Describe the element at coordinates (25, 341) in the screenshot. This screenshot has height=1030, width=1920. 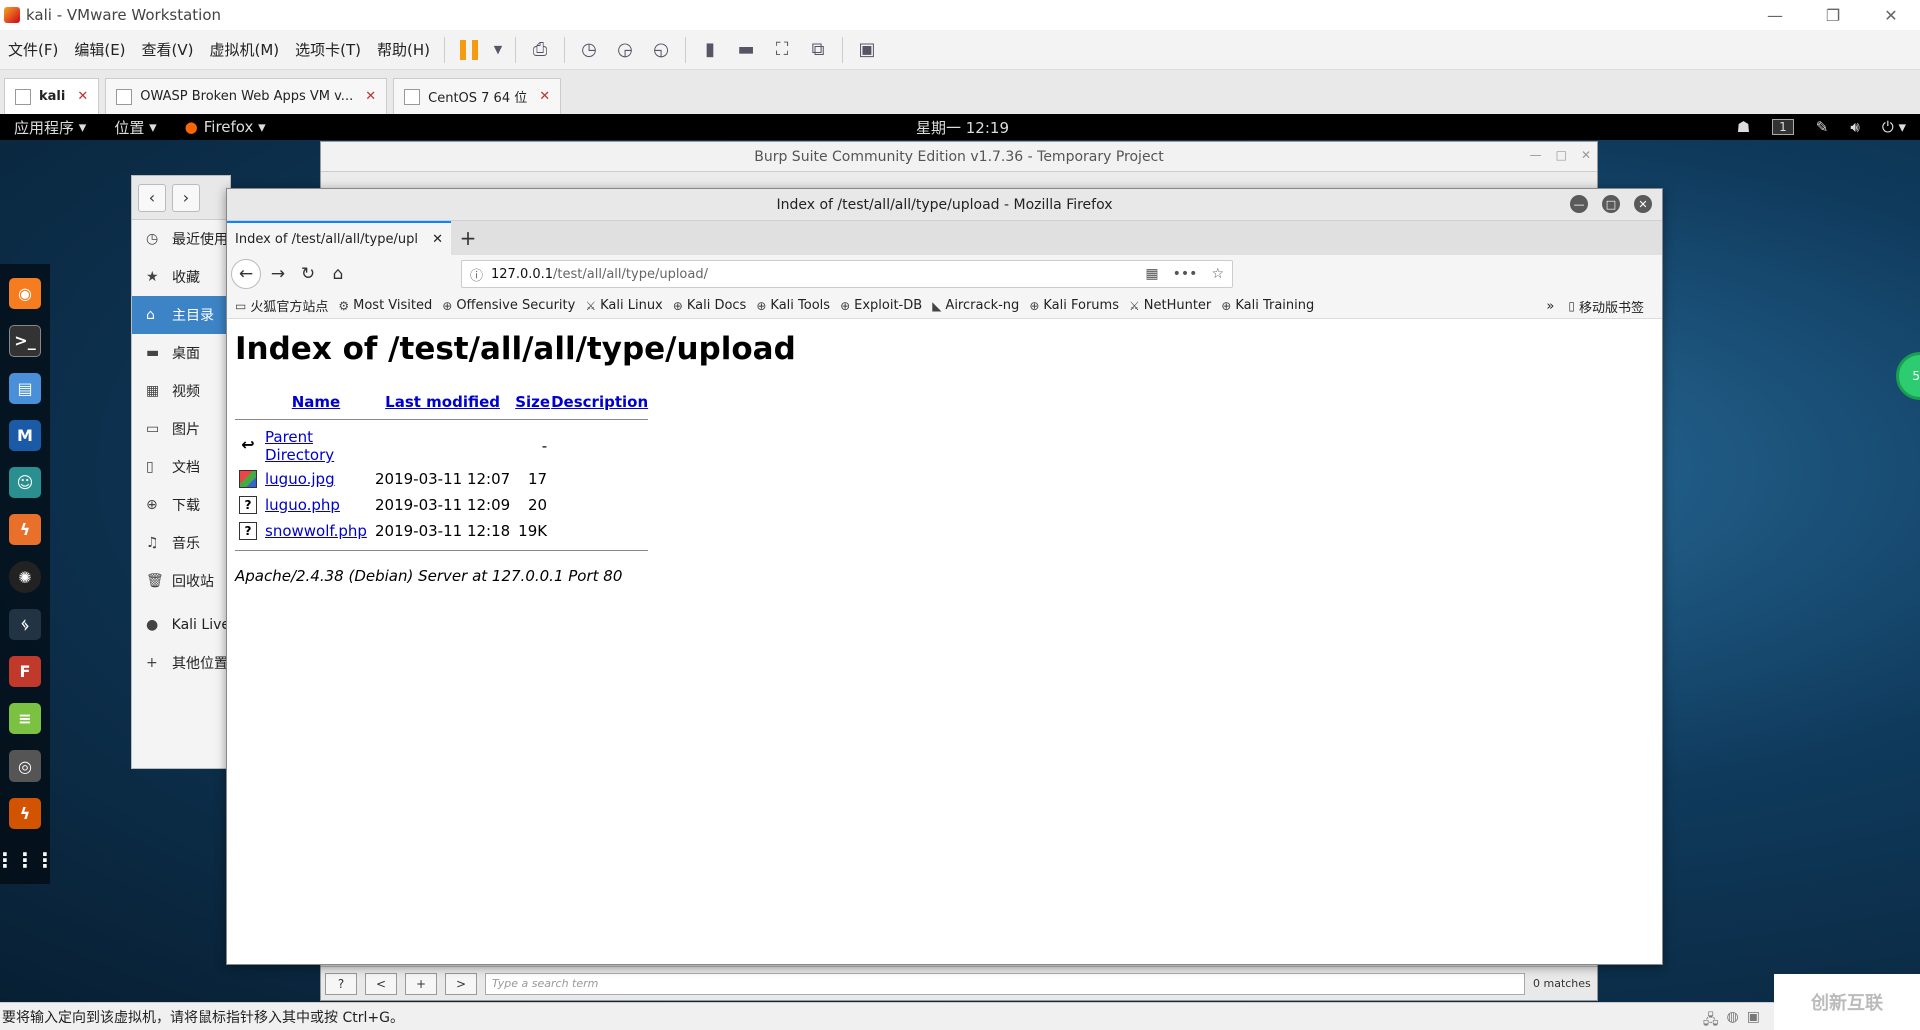
I see `terminal-dock-icon: >_` at that location.